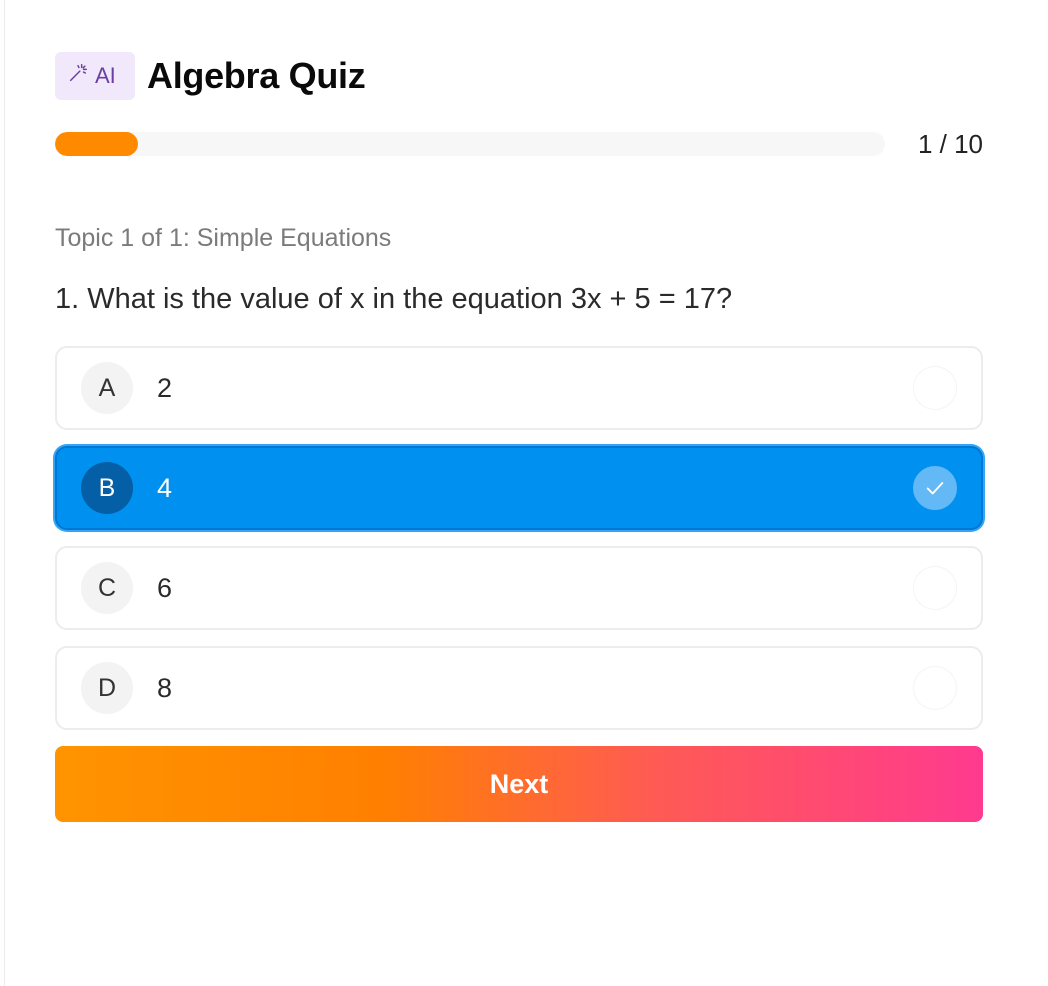 The height and width of the screenshot is (986, 1048). I want to click on progress-bar, so click(470, 144).